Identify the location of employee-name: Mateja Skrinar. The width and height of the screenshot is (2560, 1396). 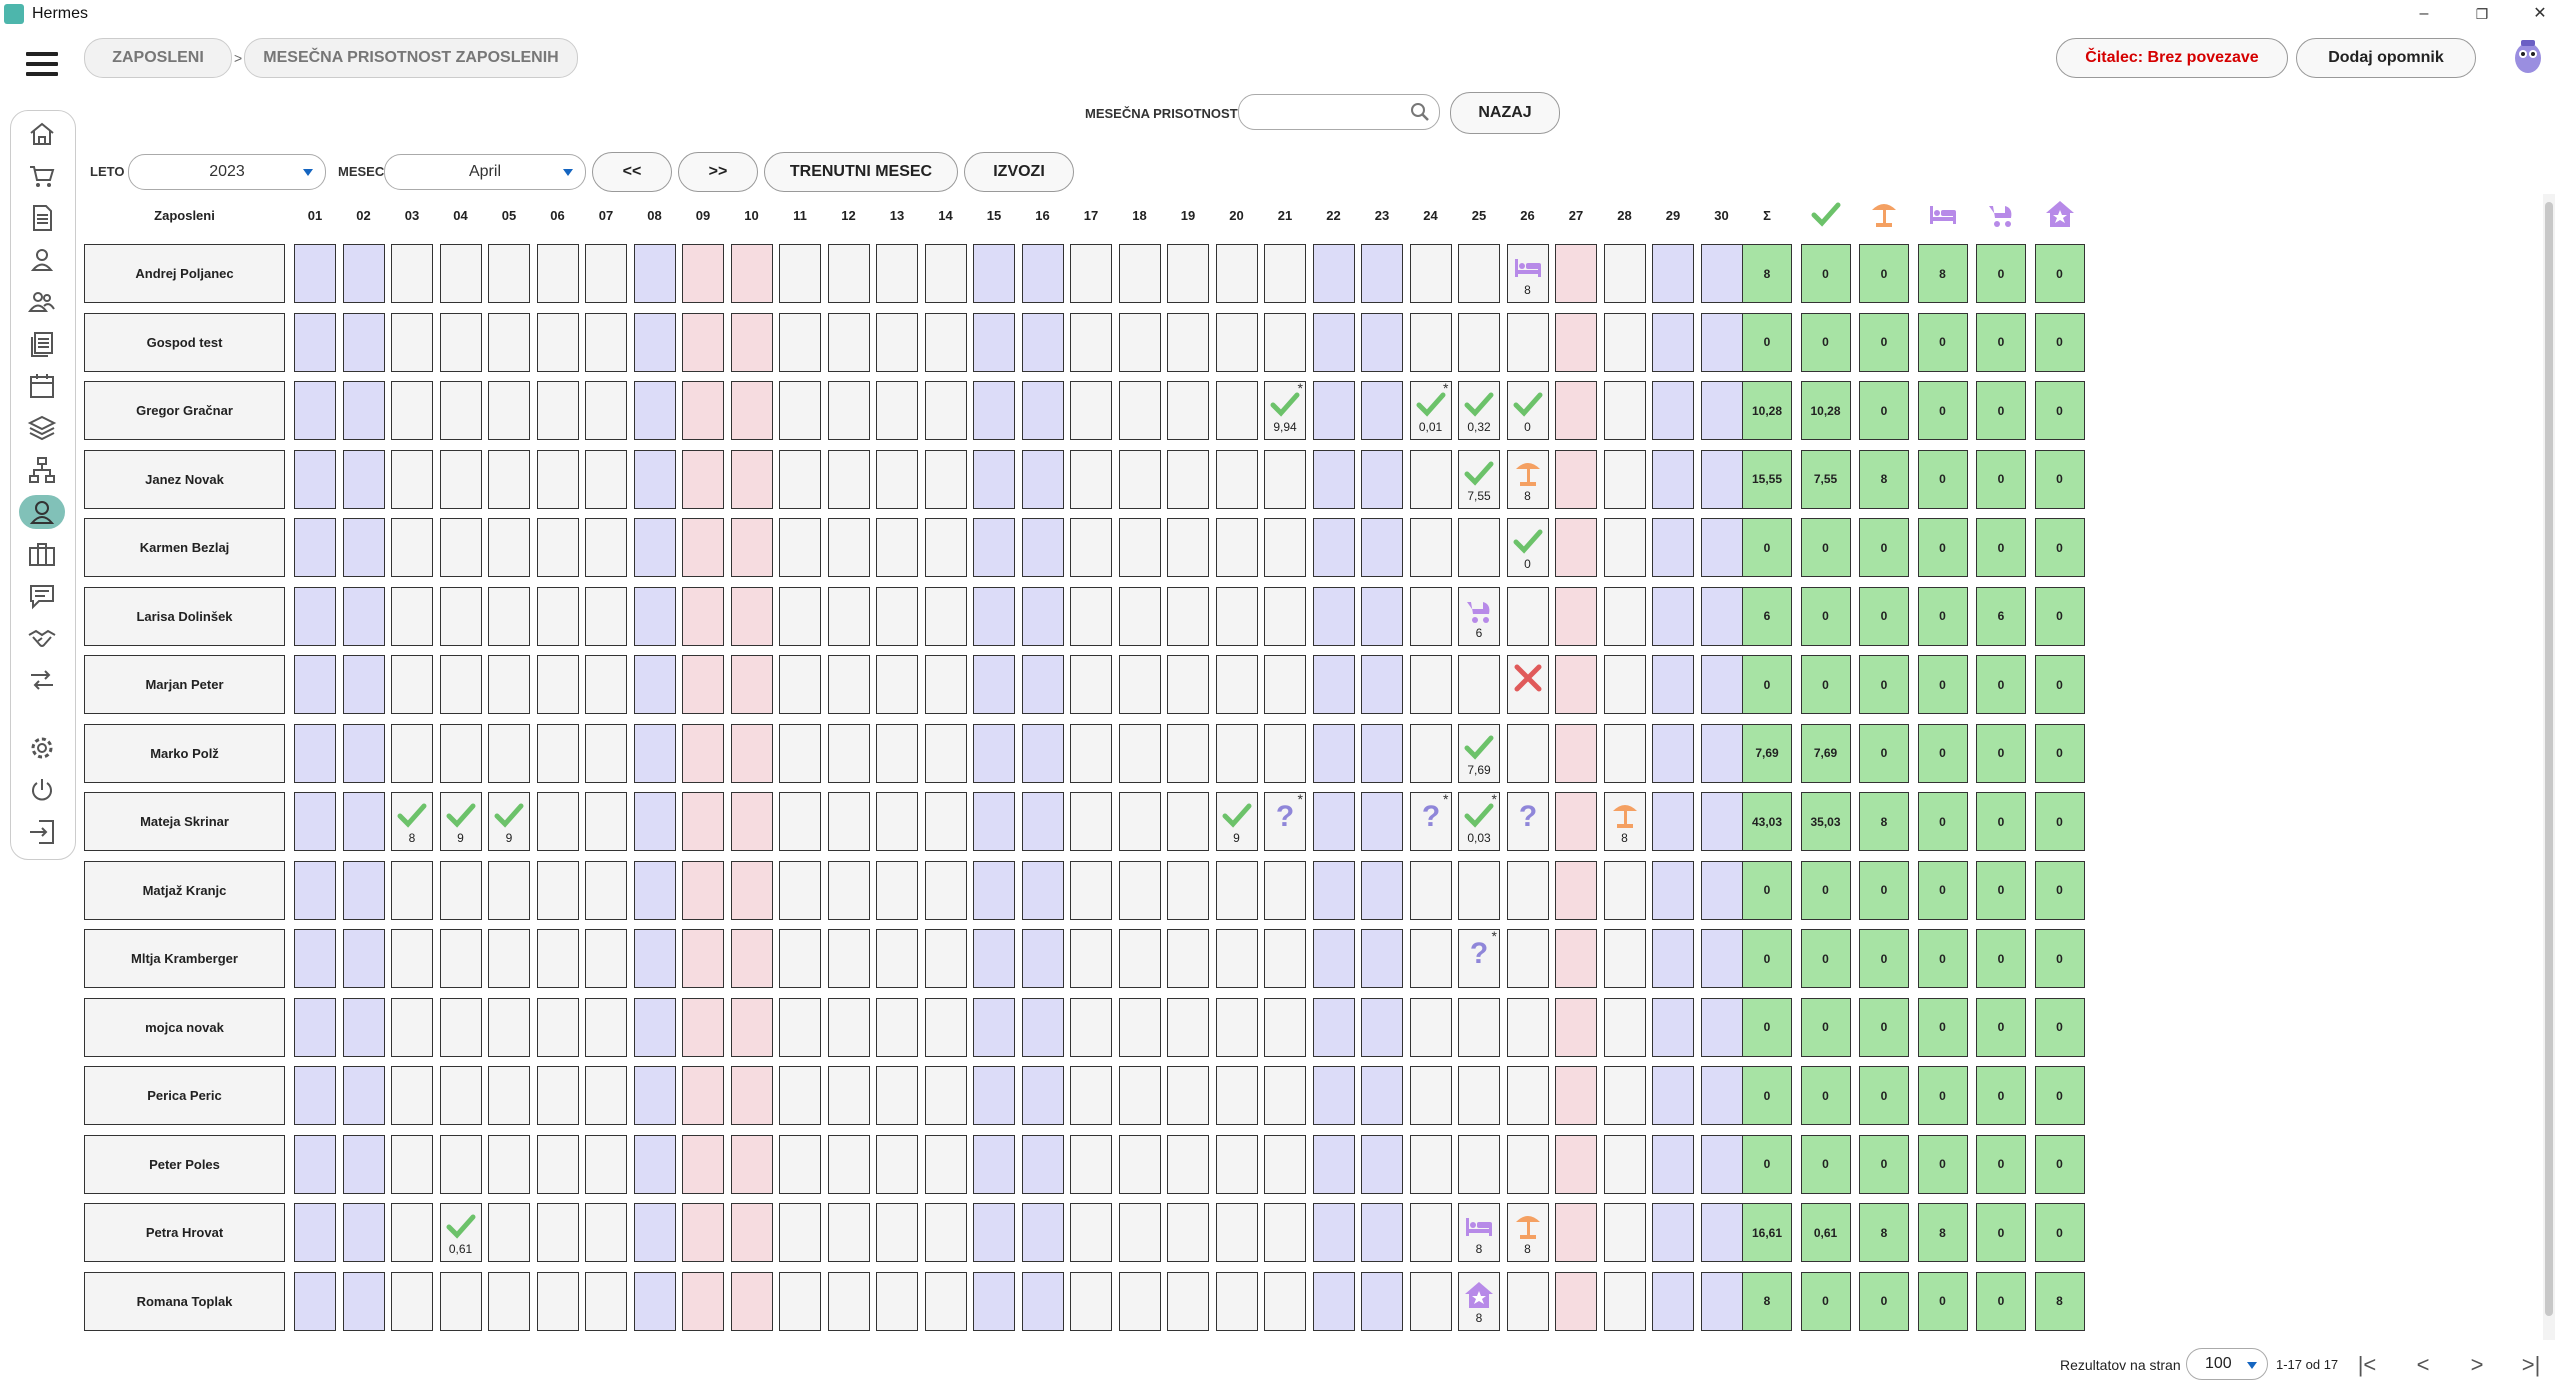
(184, 821).